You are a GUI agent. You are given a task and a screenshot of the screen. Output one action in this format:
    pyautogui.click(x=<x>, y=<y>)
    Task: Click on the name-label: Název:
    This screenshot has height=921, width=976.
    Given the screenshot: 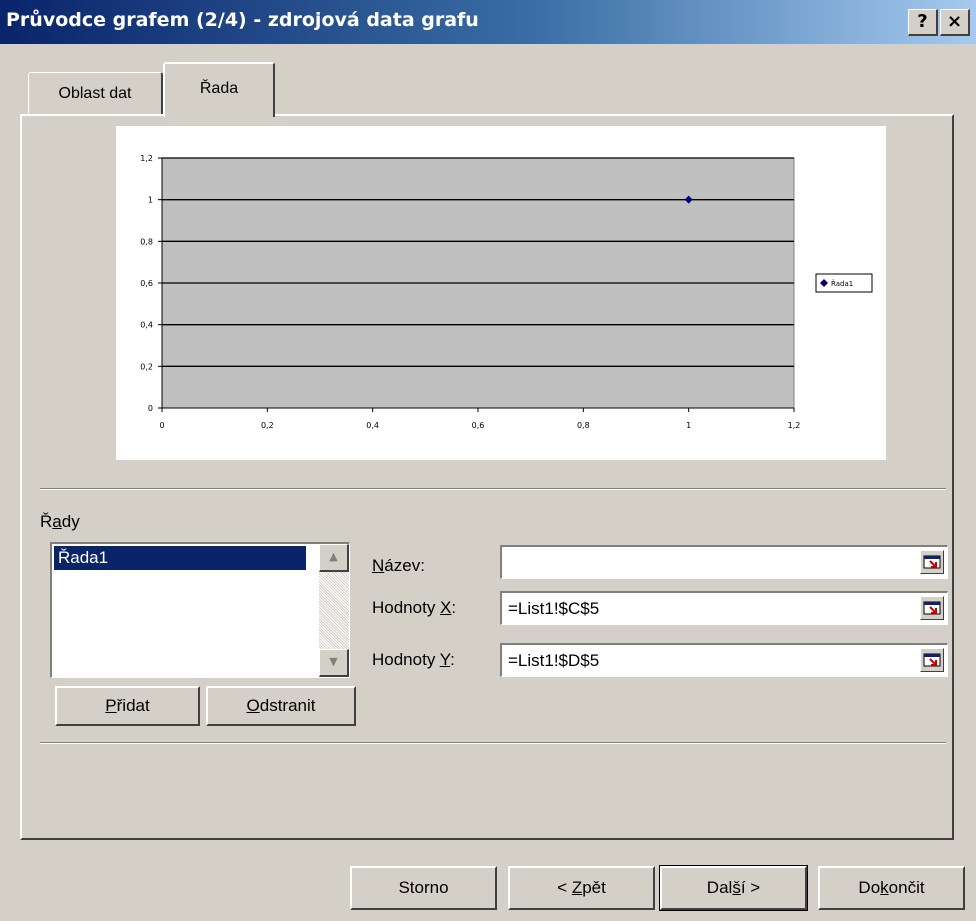 What is the action you would take?
    pyautogui.click(x=398, y=565)
    